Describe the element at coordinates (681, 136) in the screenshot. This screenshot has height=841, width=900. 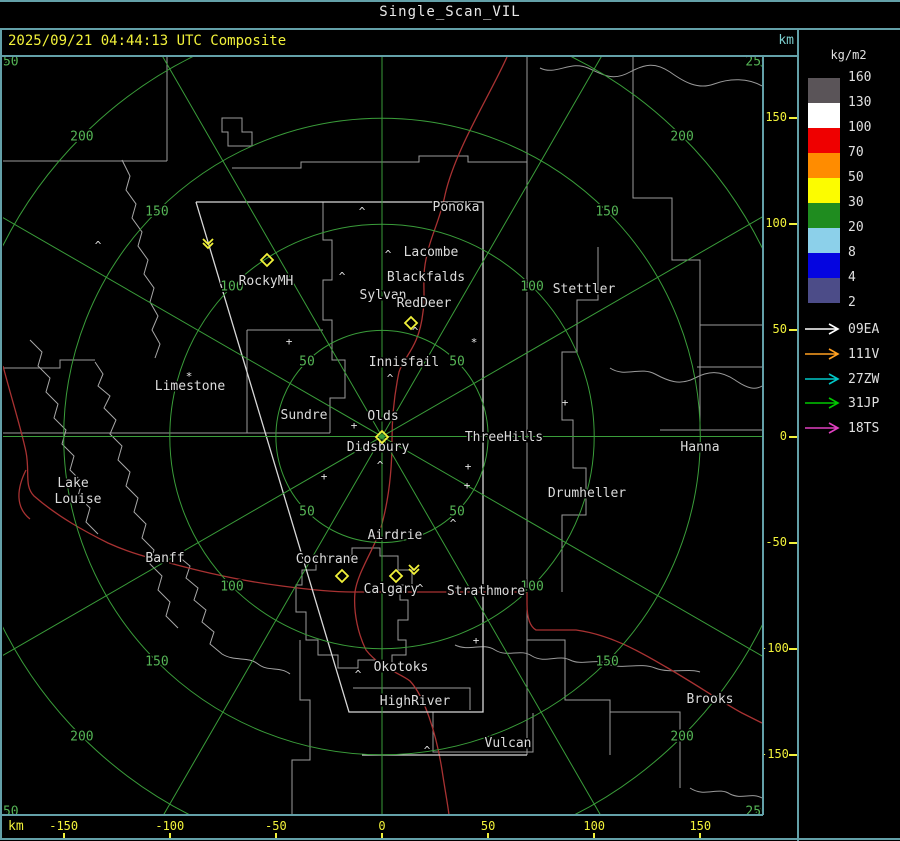
I see `ring-label: 200` at that location.